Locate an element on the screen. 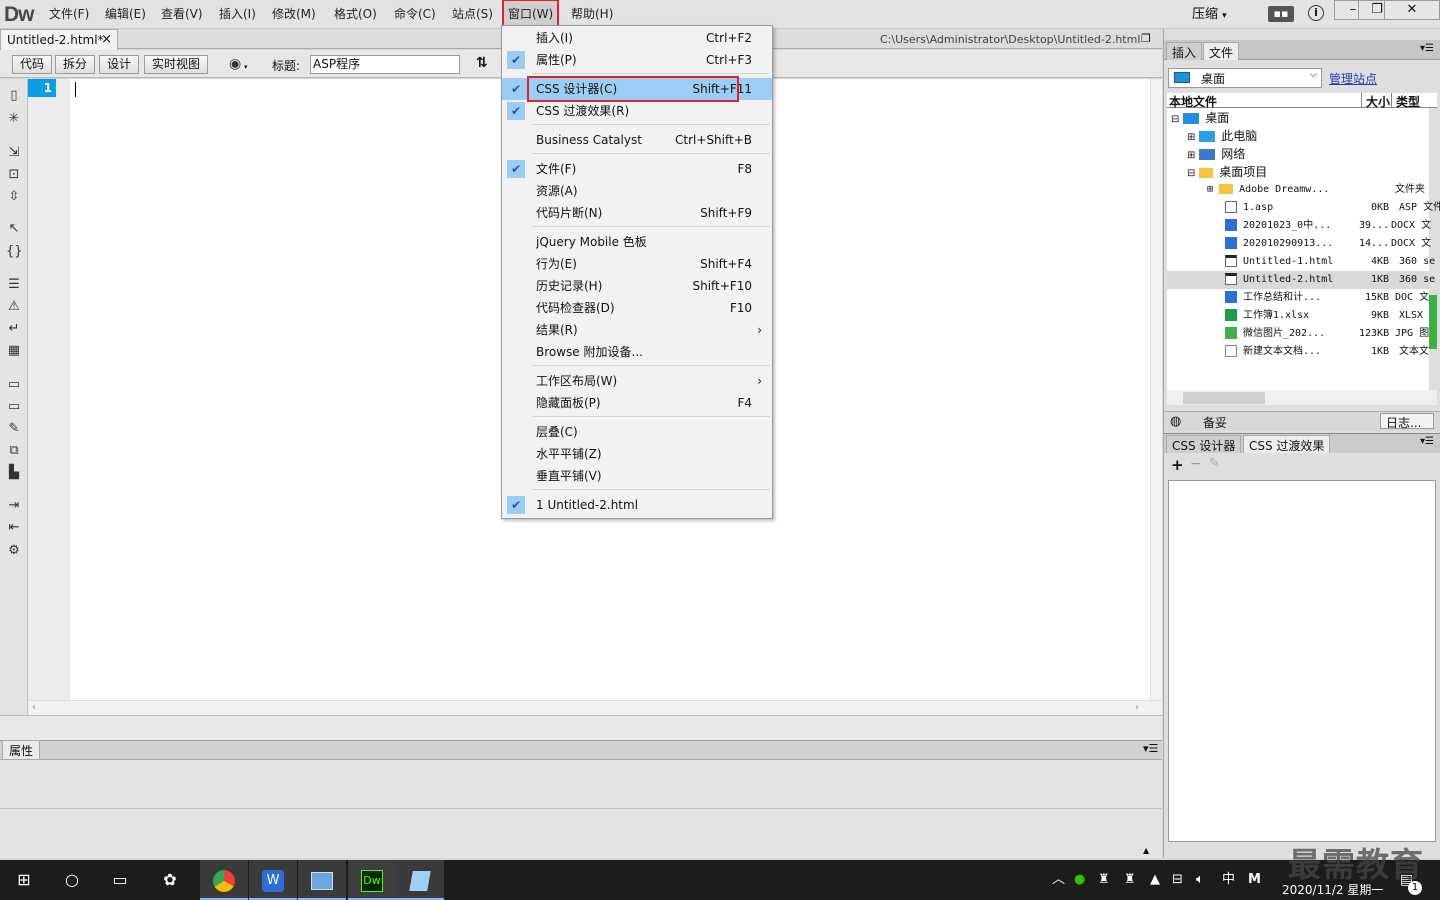 This screenshot has height=900, width=1440. file-row: 20201023_0中... 39... DOCX 文 is located at coordinates (1328, 226).